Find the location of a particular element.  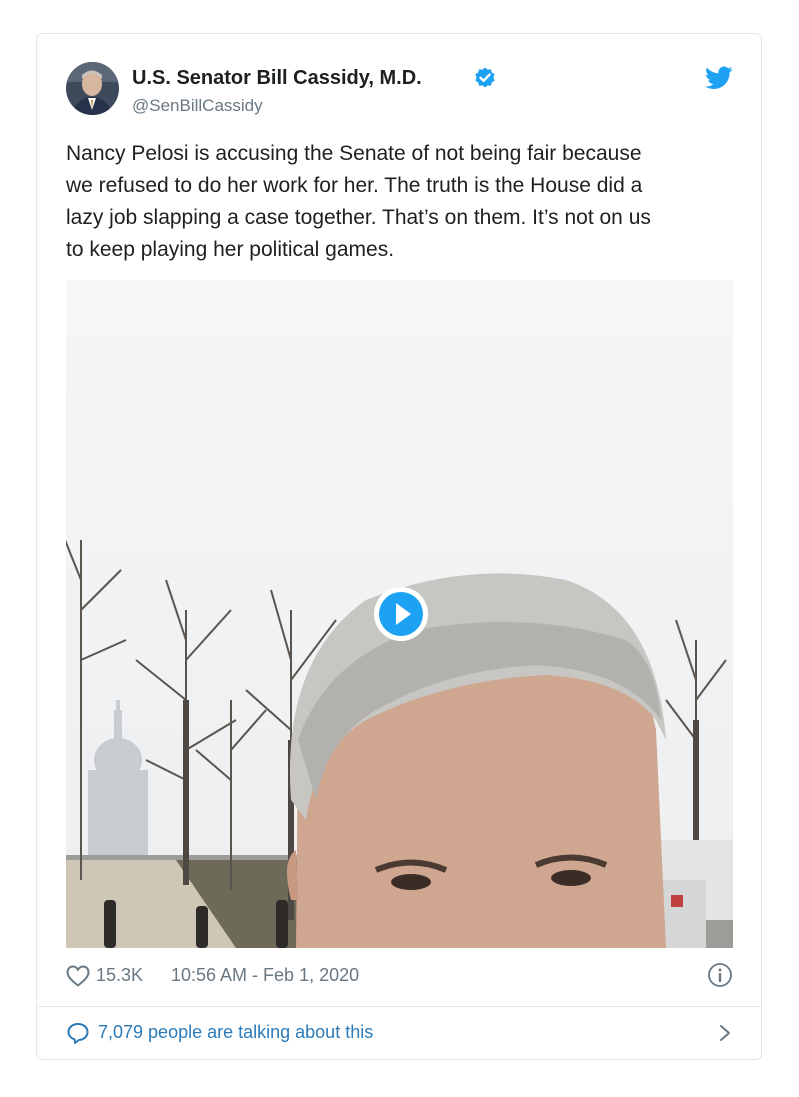

play-icon is located at coordinates (401, 614).